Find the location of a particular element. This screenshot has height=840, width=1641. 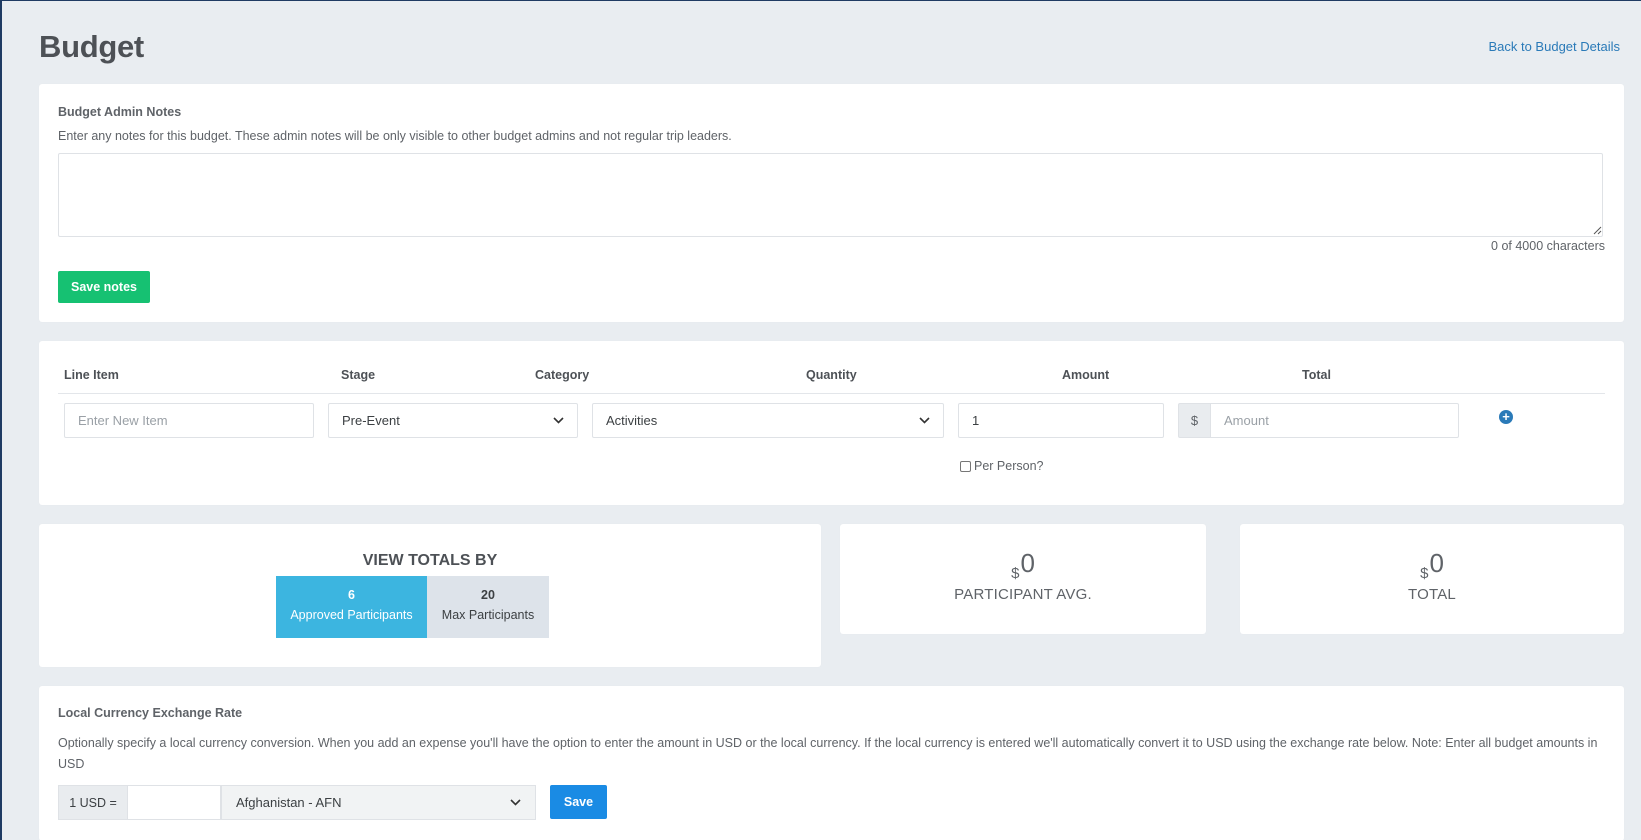

plus-circle-icon: + is located at coordinates (1506, 417).